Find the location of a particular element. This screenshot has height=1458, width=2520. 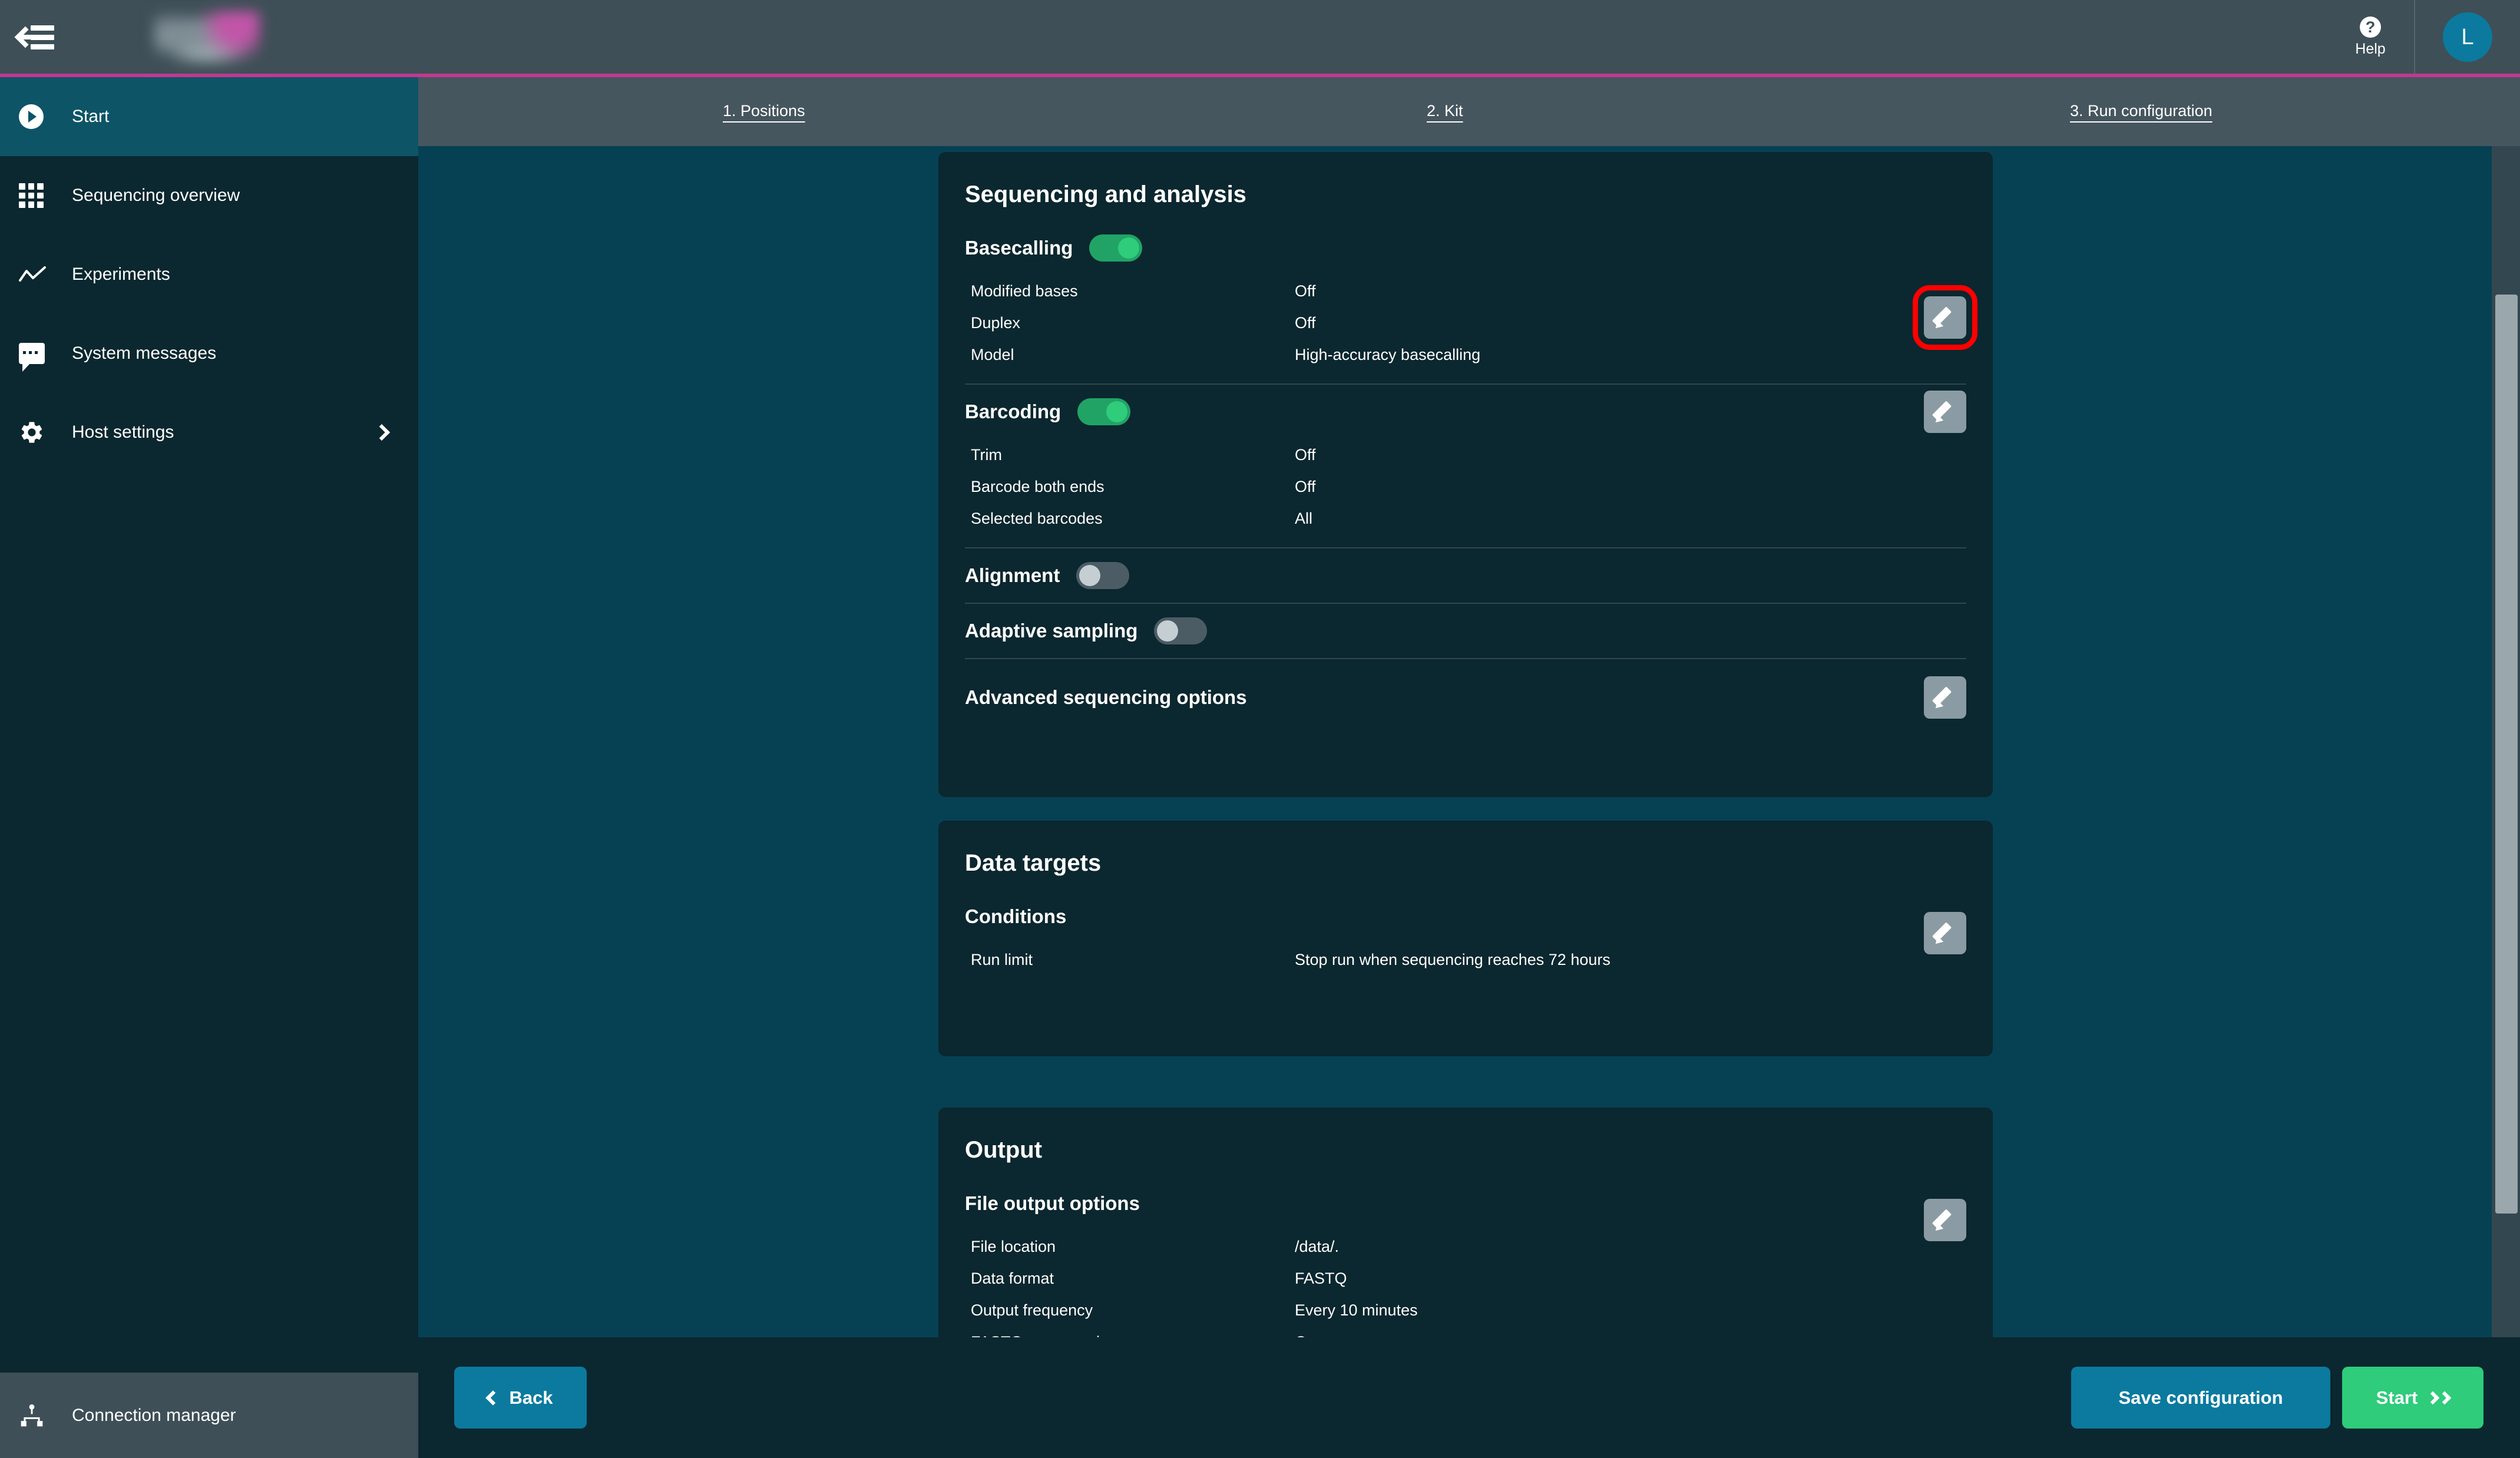

back-button: Back is located at coordinates (520, 1398).